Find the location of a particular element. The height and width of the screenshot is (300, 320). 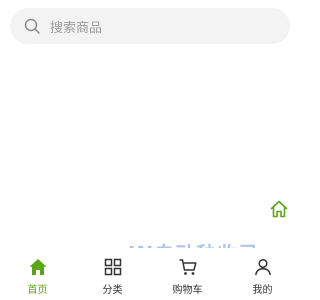

home-outline-icon is located at coordinates (279, 211).